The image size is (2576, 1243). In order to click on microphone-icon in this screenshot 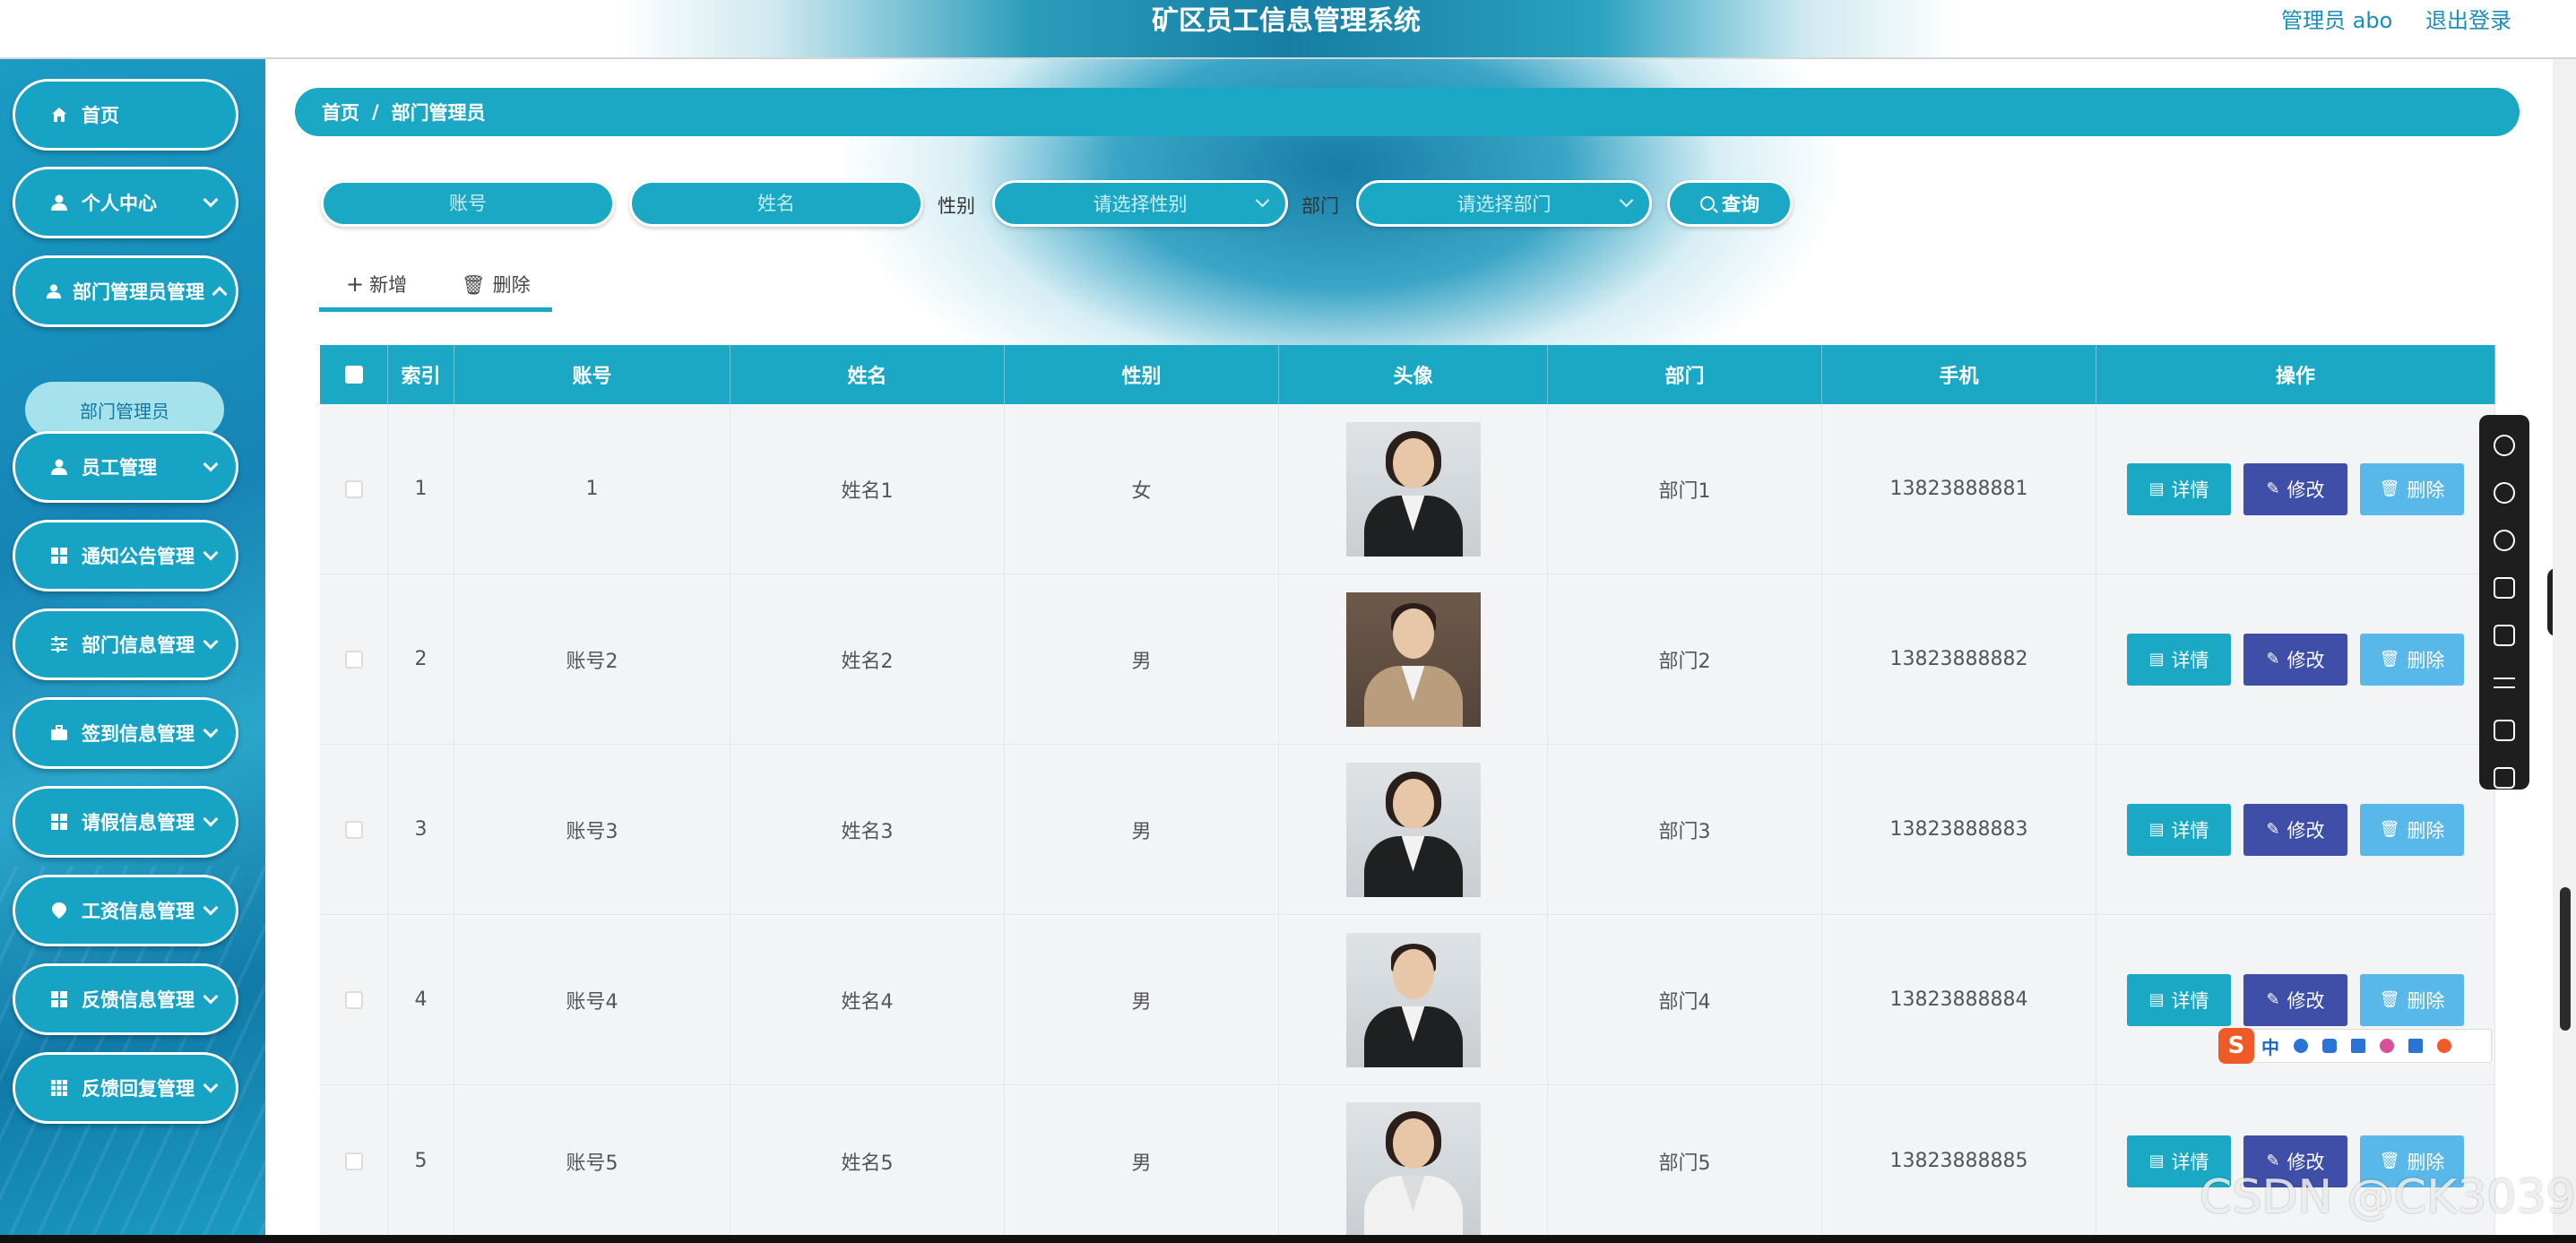, I will do `click(2329, 1046)`.